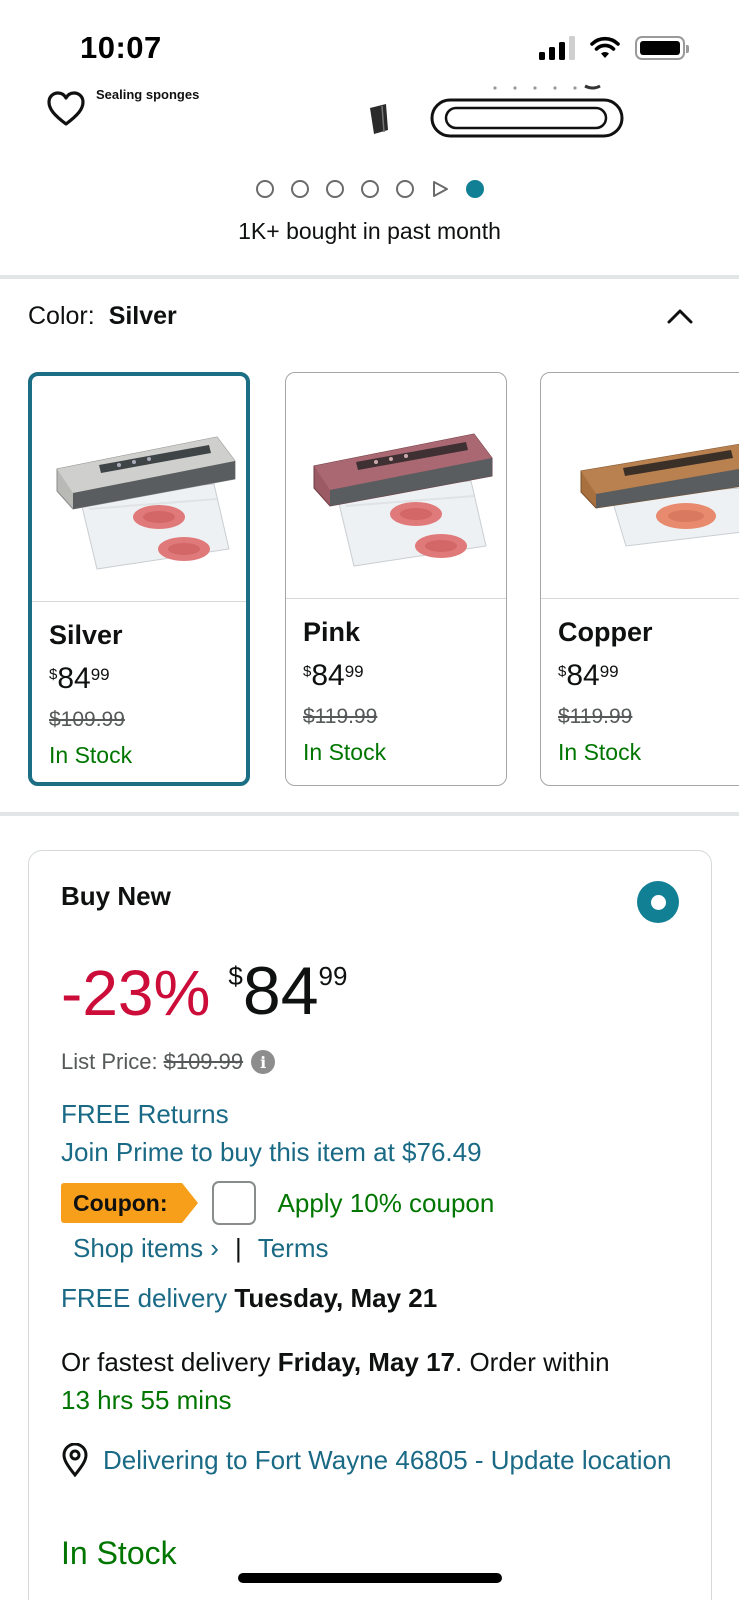 This screenshot has height=1600, width=739. Describe the element at coordinates (659, 495) in the screenshot. I see `vacuum-sealer-copper-image` at that location.